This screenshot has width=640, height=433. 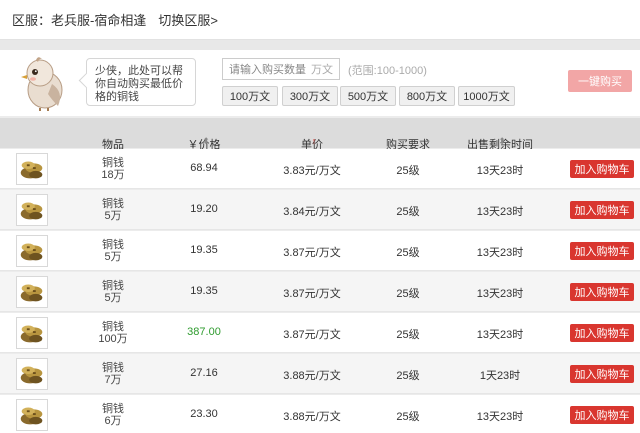 What do you see at coordinates (204, 332) in the screenshot?
I see `price-cell: 387.00` at bounding box center [204, 332].